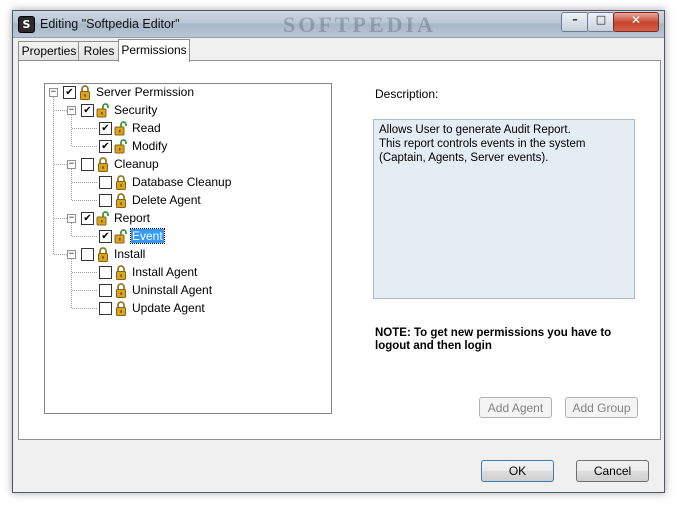  I want to click on cancel-button: Cancel, so click(612, 471).